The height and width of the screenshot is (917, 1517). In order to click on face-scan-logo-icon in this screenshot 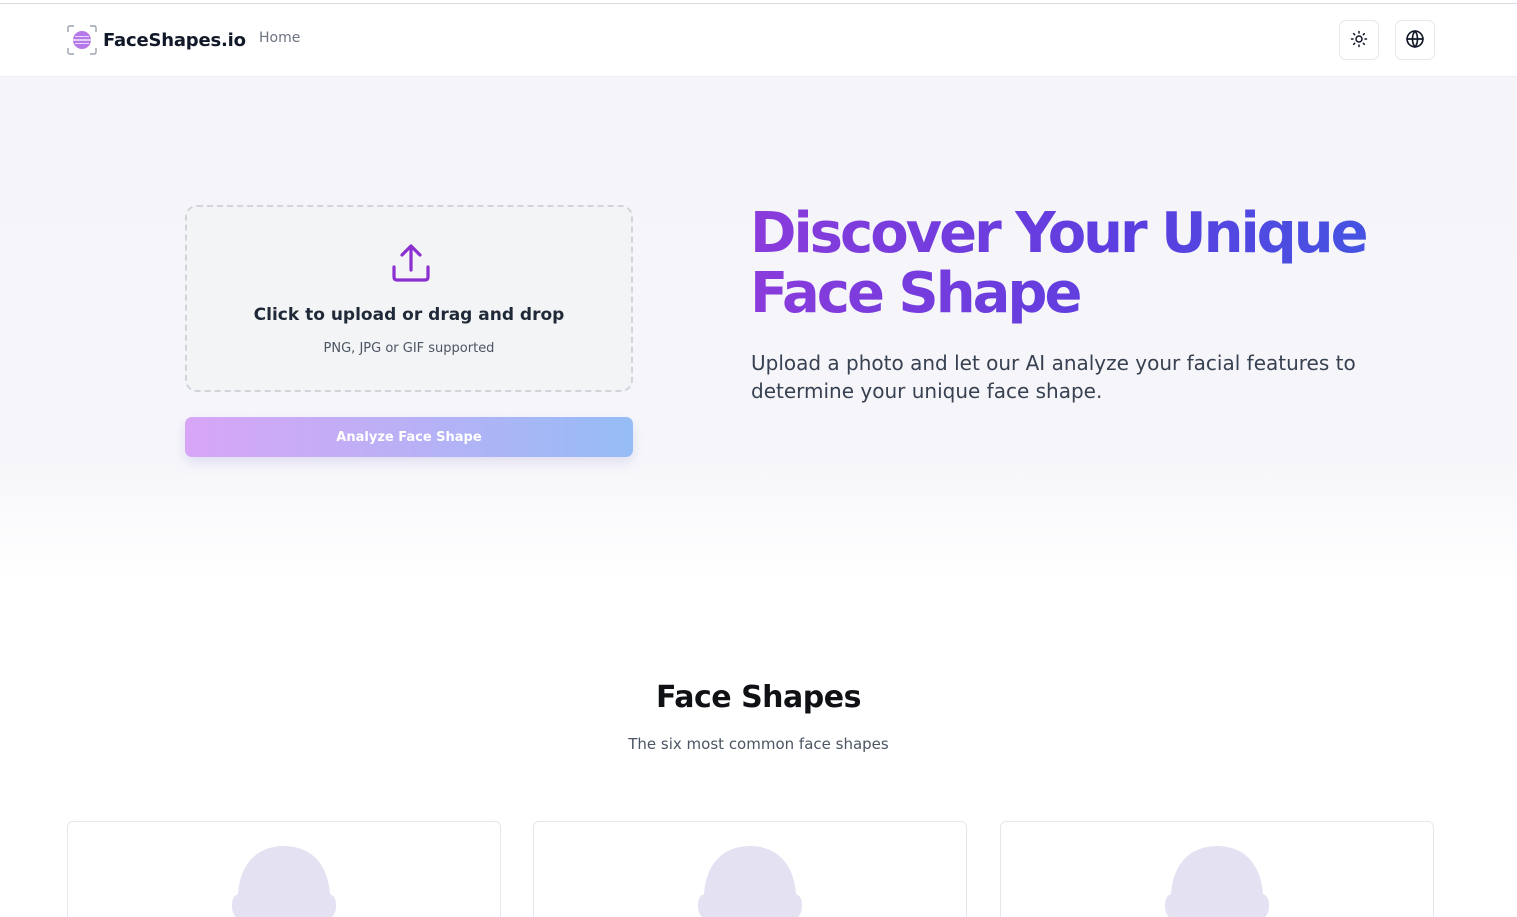, I will do `click(82, 40)`.